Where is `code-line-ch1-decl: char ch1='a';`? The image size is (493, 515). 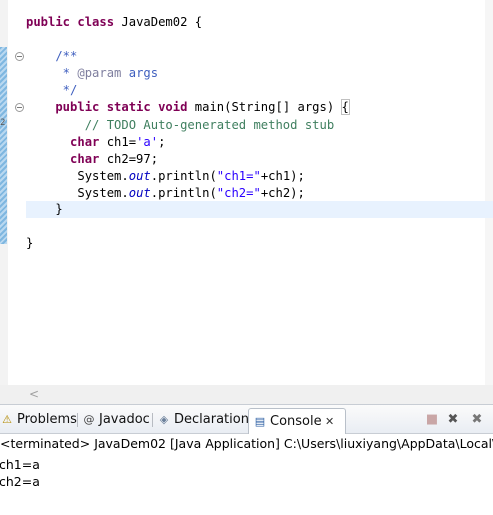
code-line-ch1-decl: char ch1='a'; is located at coordinates (95, 142).